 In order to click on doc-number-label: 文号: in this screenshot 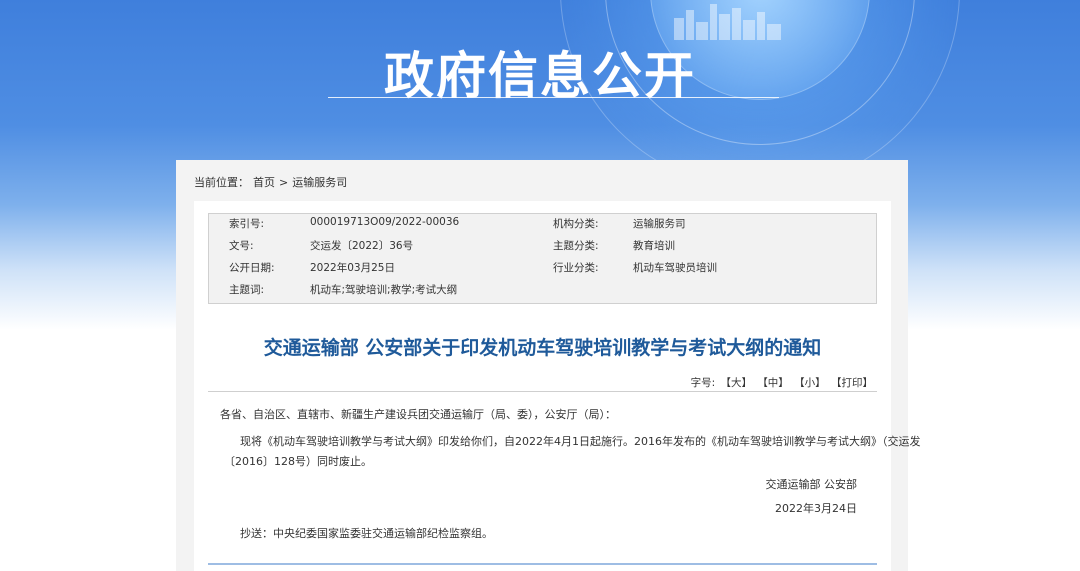, I will do `click(241, 246)`.